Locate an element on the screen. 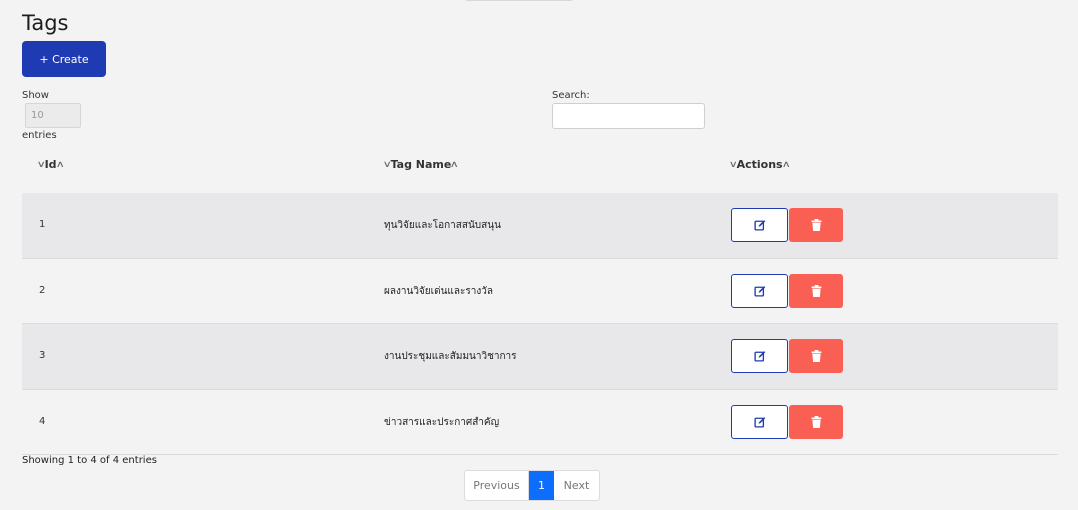  column-header-actions: ∨ Actions ∧ is located at coordinates (759, 164).